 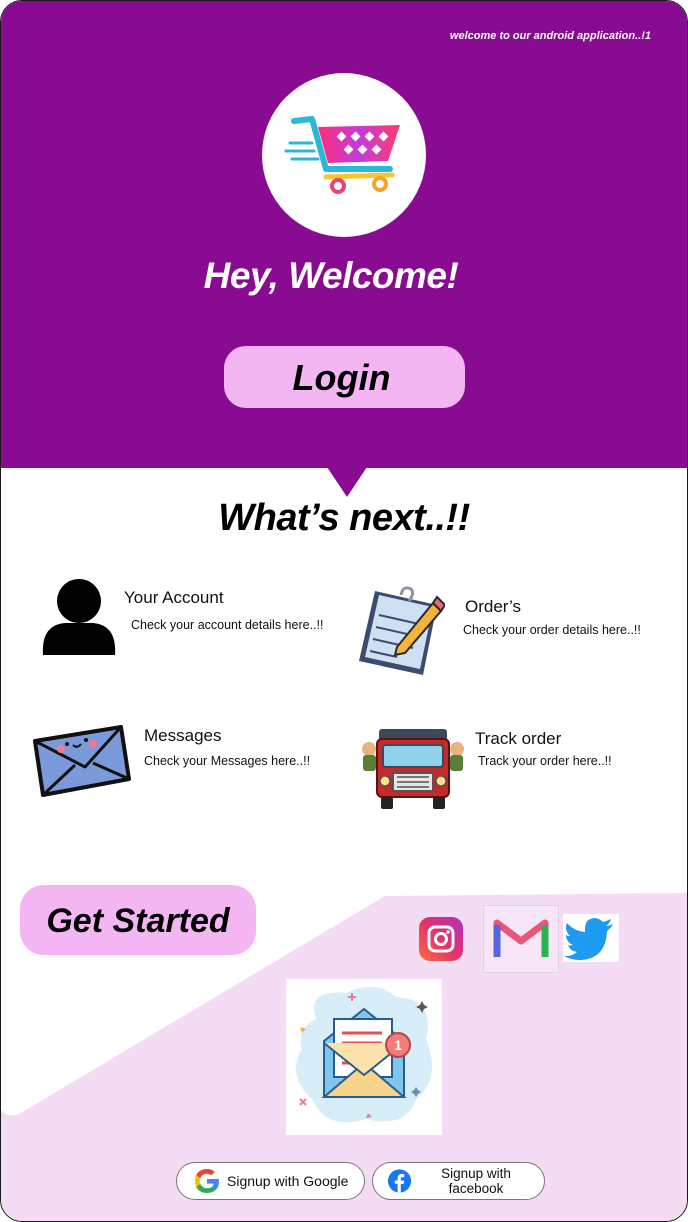 I want to click on gmail-icon, so click(x=521, y=939).